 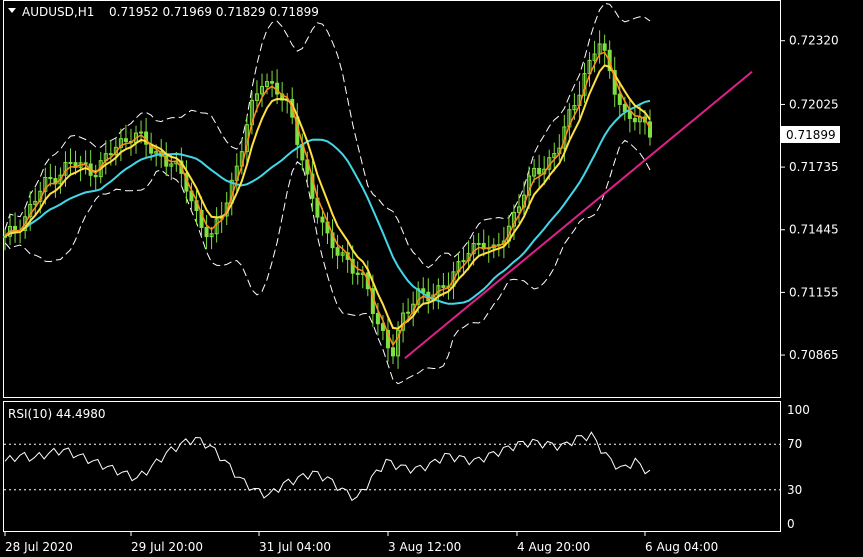 What do you see at coordinates (814, 230) in the screenshot?
I see `price-tick-label: 0.71445` at bounding box center [814, 230].